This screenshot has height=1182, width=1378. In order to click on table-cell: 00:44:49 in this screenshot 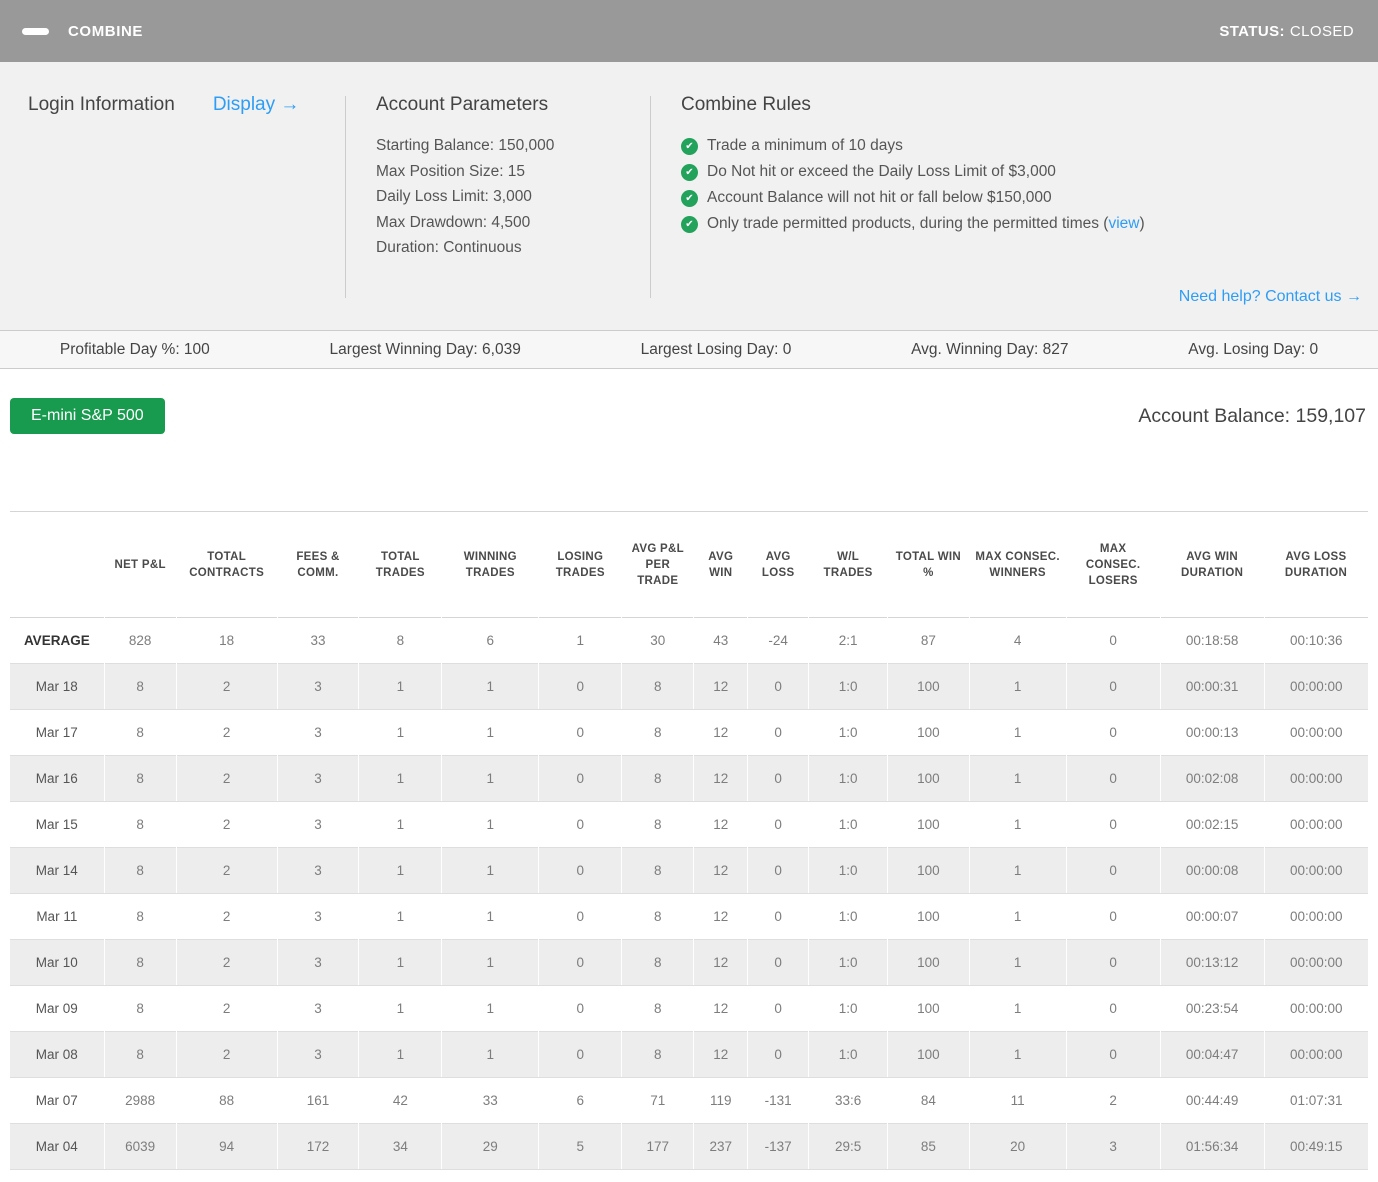, I will do `click(1212, 1100)`.